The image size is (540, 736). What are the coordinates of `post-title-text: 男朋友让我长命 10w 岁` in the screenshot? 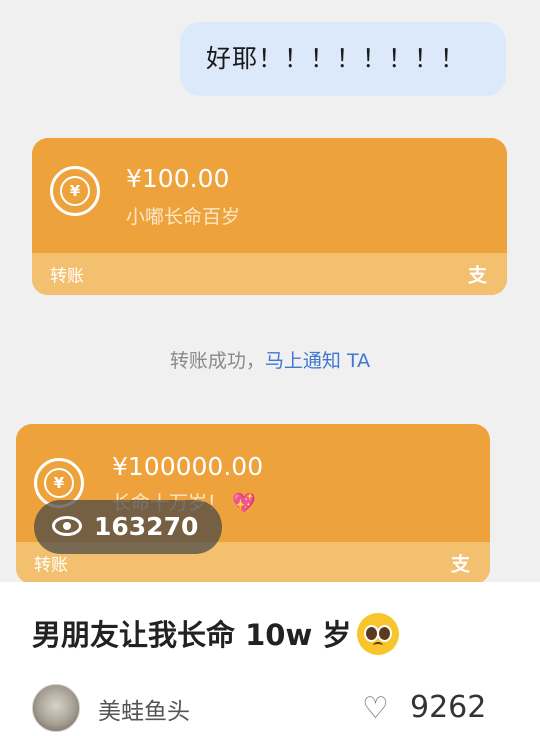 It's located at (192, 635).